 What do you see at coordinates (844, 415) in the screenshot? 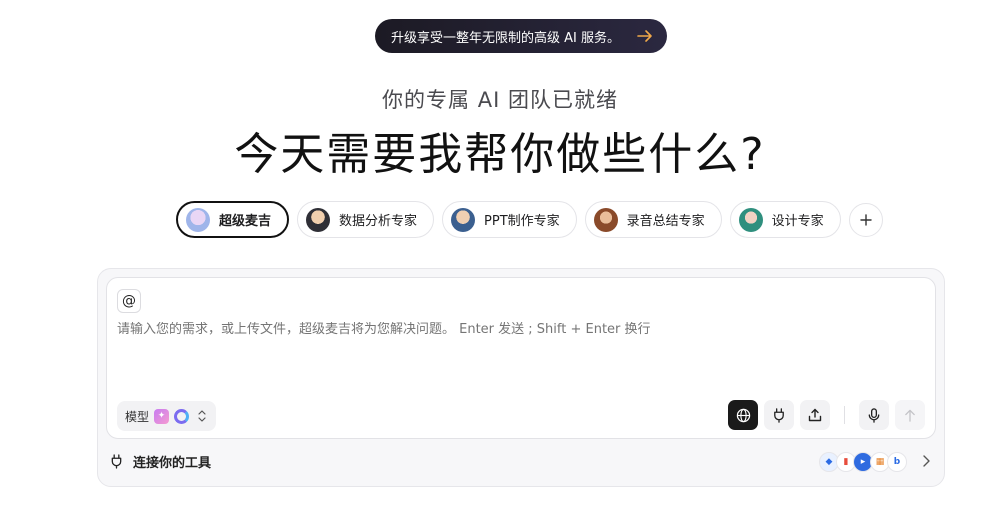
I see `toolbar-divider` at bounding box center [844, 415].